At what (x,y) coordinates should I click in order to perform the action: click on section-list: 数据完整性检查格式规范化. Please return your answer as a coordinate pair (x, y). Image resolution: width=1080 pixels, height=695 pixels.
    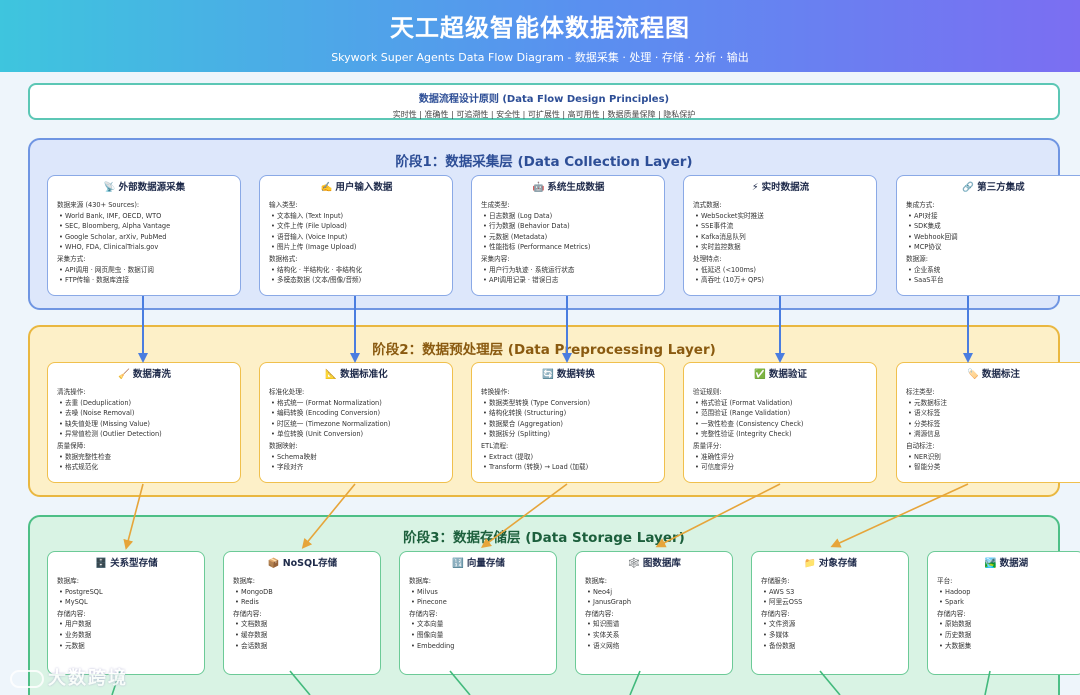
    Looking at the image, I should click on (144, 462).